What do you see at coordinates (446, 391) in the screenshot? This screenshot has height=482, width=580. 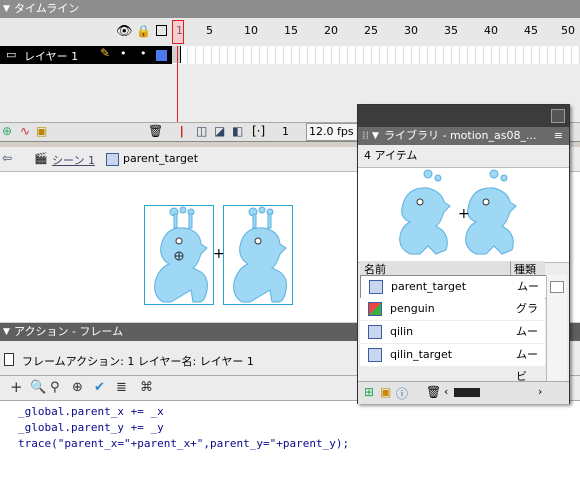 I see `scroll-left-icon: ‹` at bounding box center [446, 391].